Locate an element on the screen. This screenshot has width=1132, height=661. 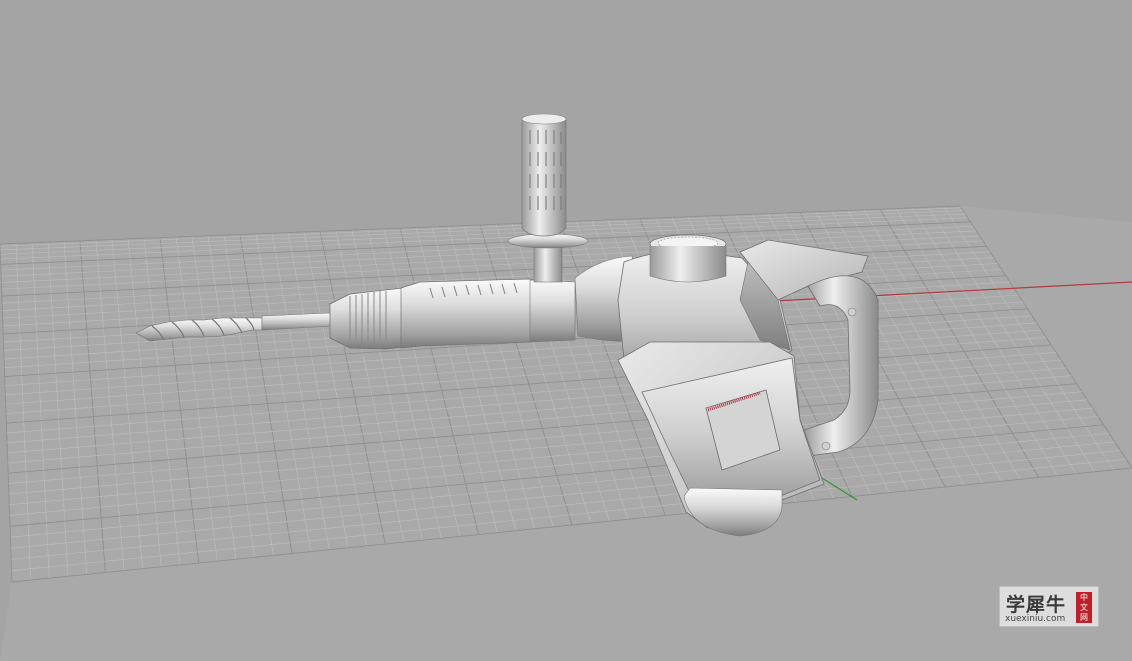
watermark-badge-char: 文 is located at coordinates (1084, 607).